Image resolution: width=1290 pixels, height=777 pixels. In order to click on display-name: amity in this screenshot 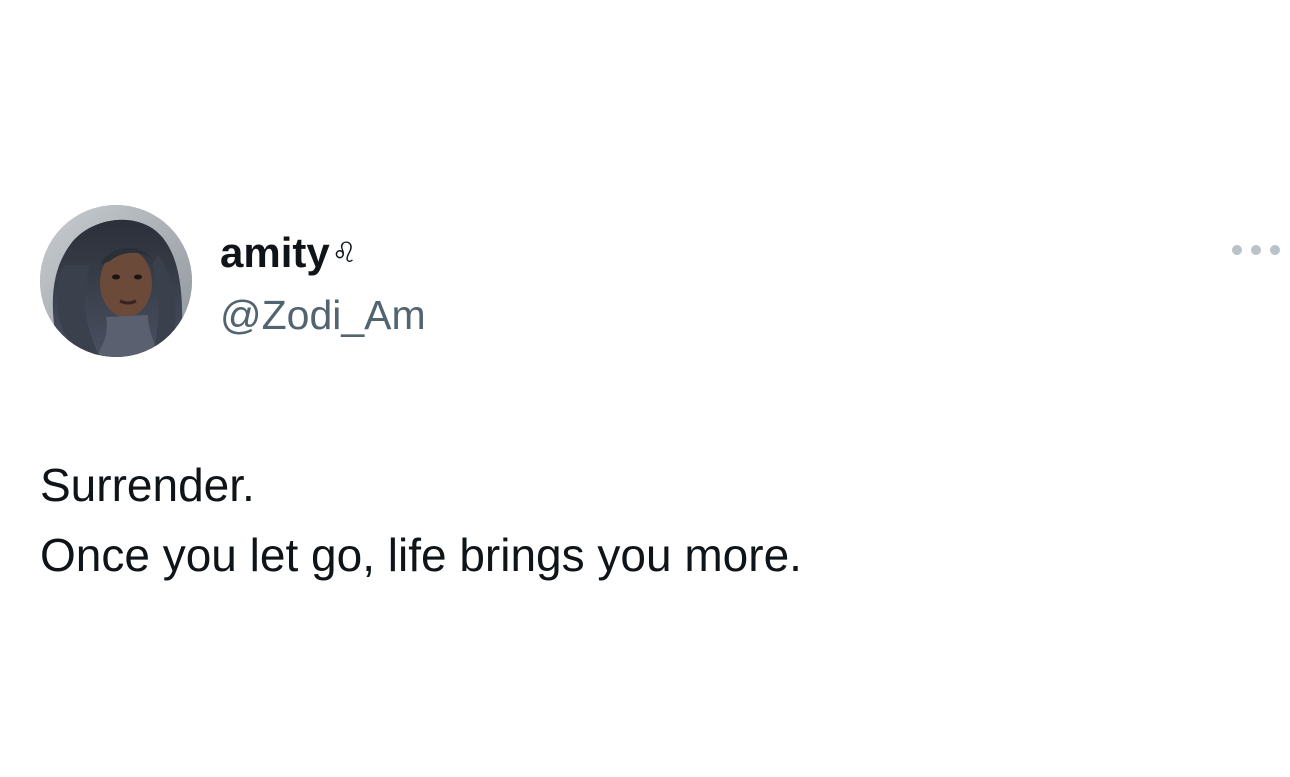, I will do `click(275, 253)`.